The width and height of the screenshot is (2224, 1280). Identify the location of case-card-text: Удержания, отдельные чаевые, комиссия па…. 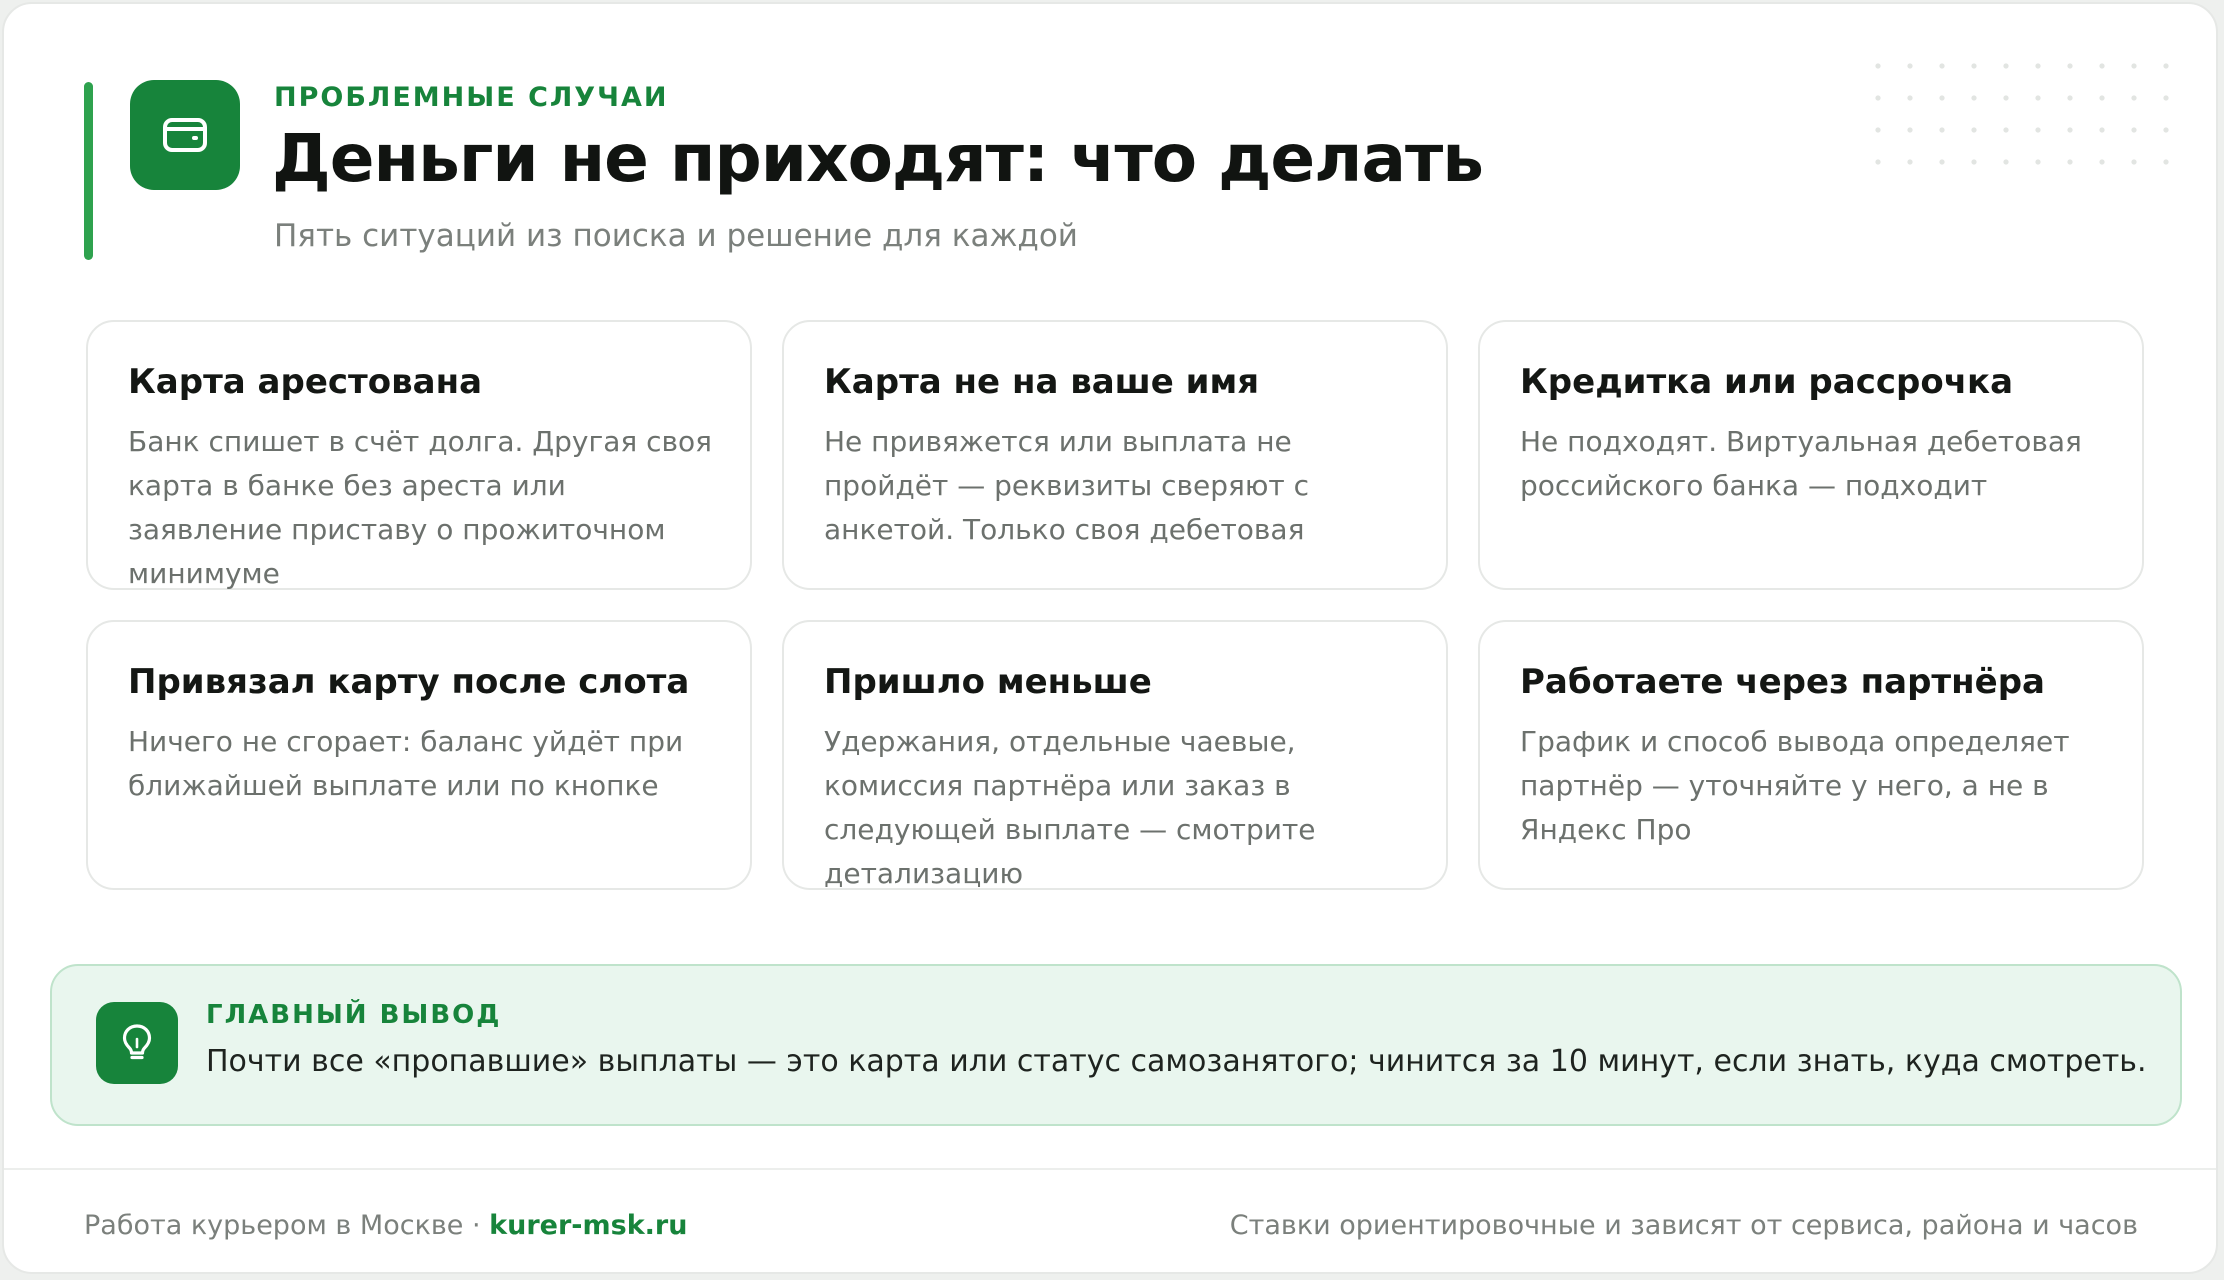
(1070, 807).